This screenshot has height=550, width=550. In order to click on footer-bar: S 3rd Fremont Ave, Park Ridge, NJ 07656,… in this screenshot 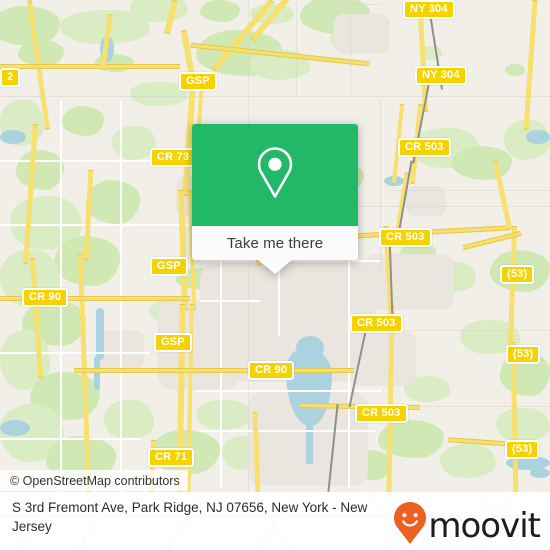, I will do `click(275, 521)`.